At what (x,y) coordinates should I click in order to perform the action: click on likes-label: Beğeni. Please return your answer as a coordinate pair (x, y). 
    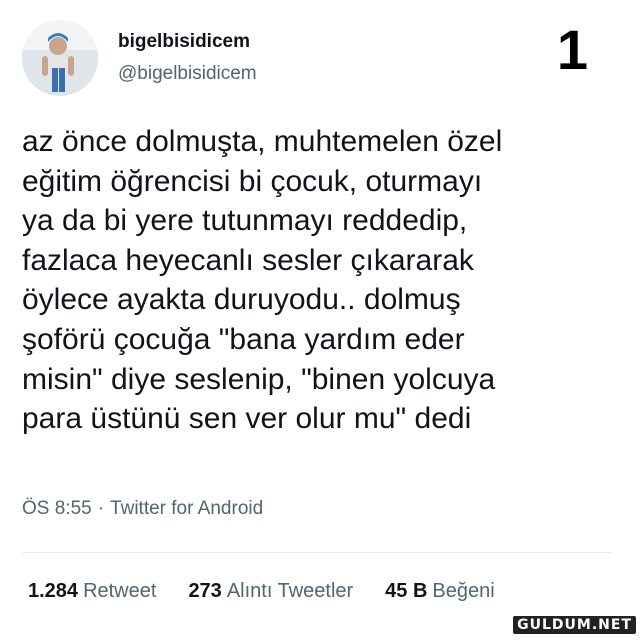
    Looking at the image, I should click on (463, 591).